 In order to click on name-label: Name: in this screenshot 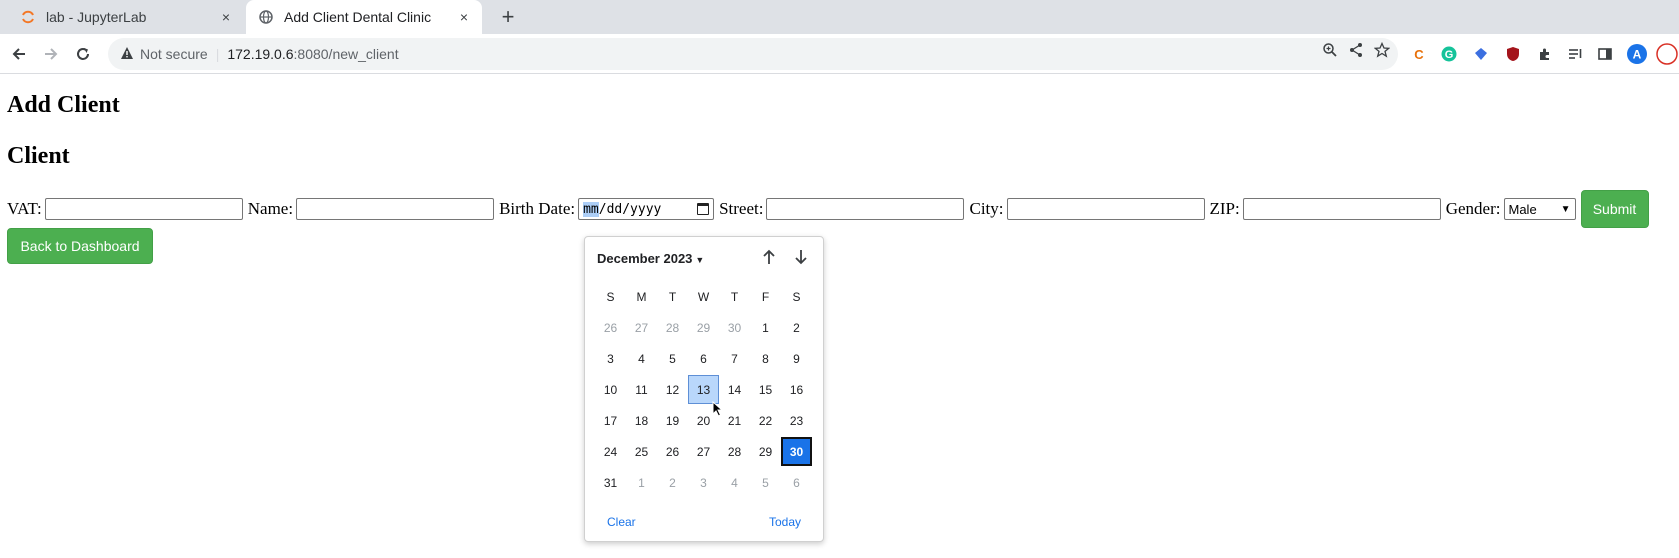, I will do `click(270, 208)`.